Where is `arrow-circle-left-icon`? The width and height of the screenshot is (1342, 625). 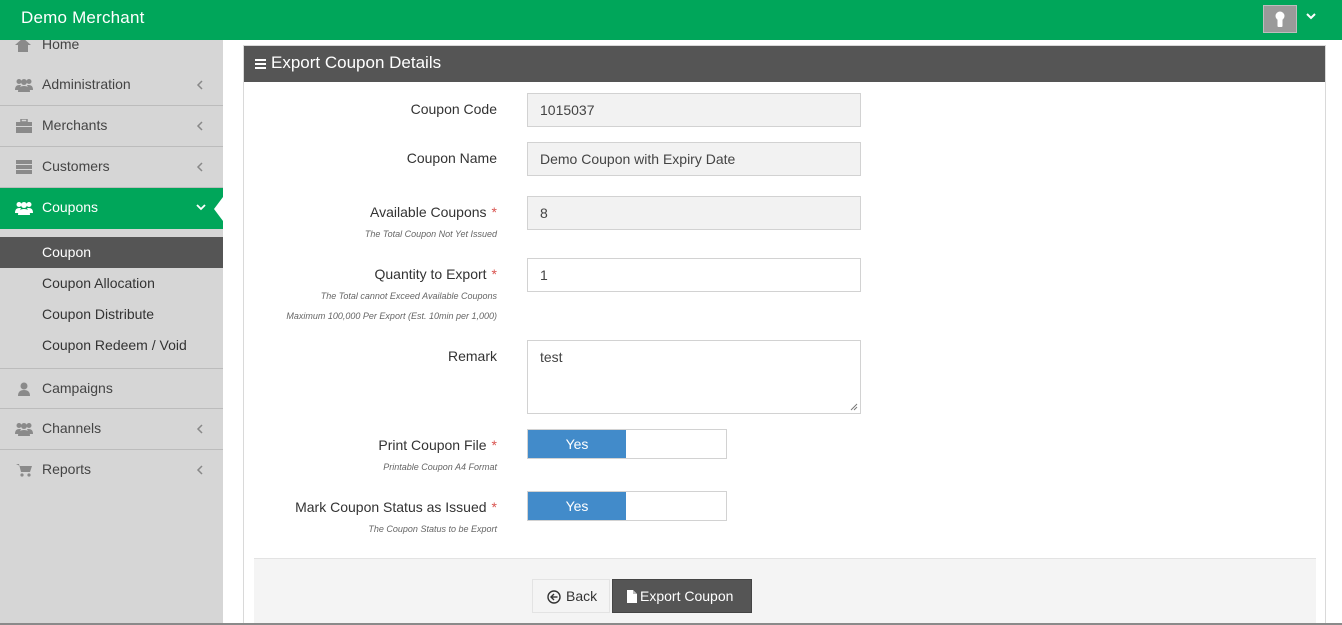
arrow-circle-left-icon is located at coordinates (554, 597).